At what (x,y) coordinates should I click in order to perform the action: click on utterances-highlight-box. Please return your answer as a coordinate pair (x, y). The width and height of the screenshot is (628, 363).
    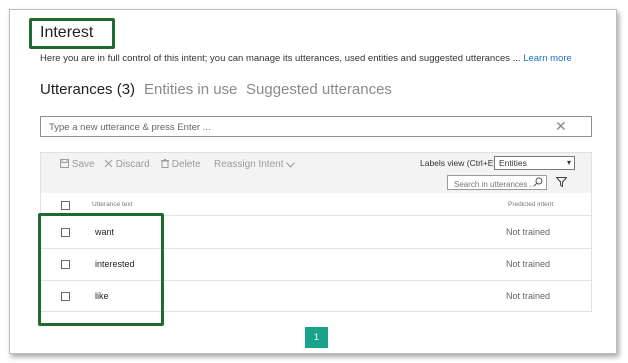
    Looking at the image, I should click on (101, 269).